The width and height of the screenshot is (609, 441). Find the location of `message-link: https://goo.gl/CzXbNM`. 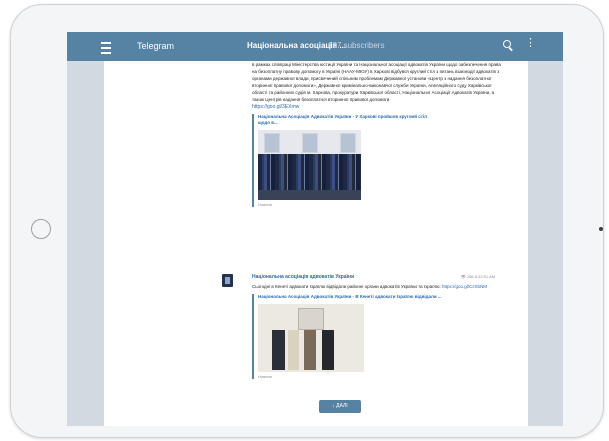

message-link: https://goo.gl/CzXbNM is located at coordinates (464, 286).